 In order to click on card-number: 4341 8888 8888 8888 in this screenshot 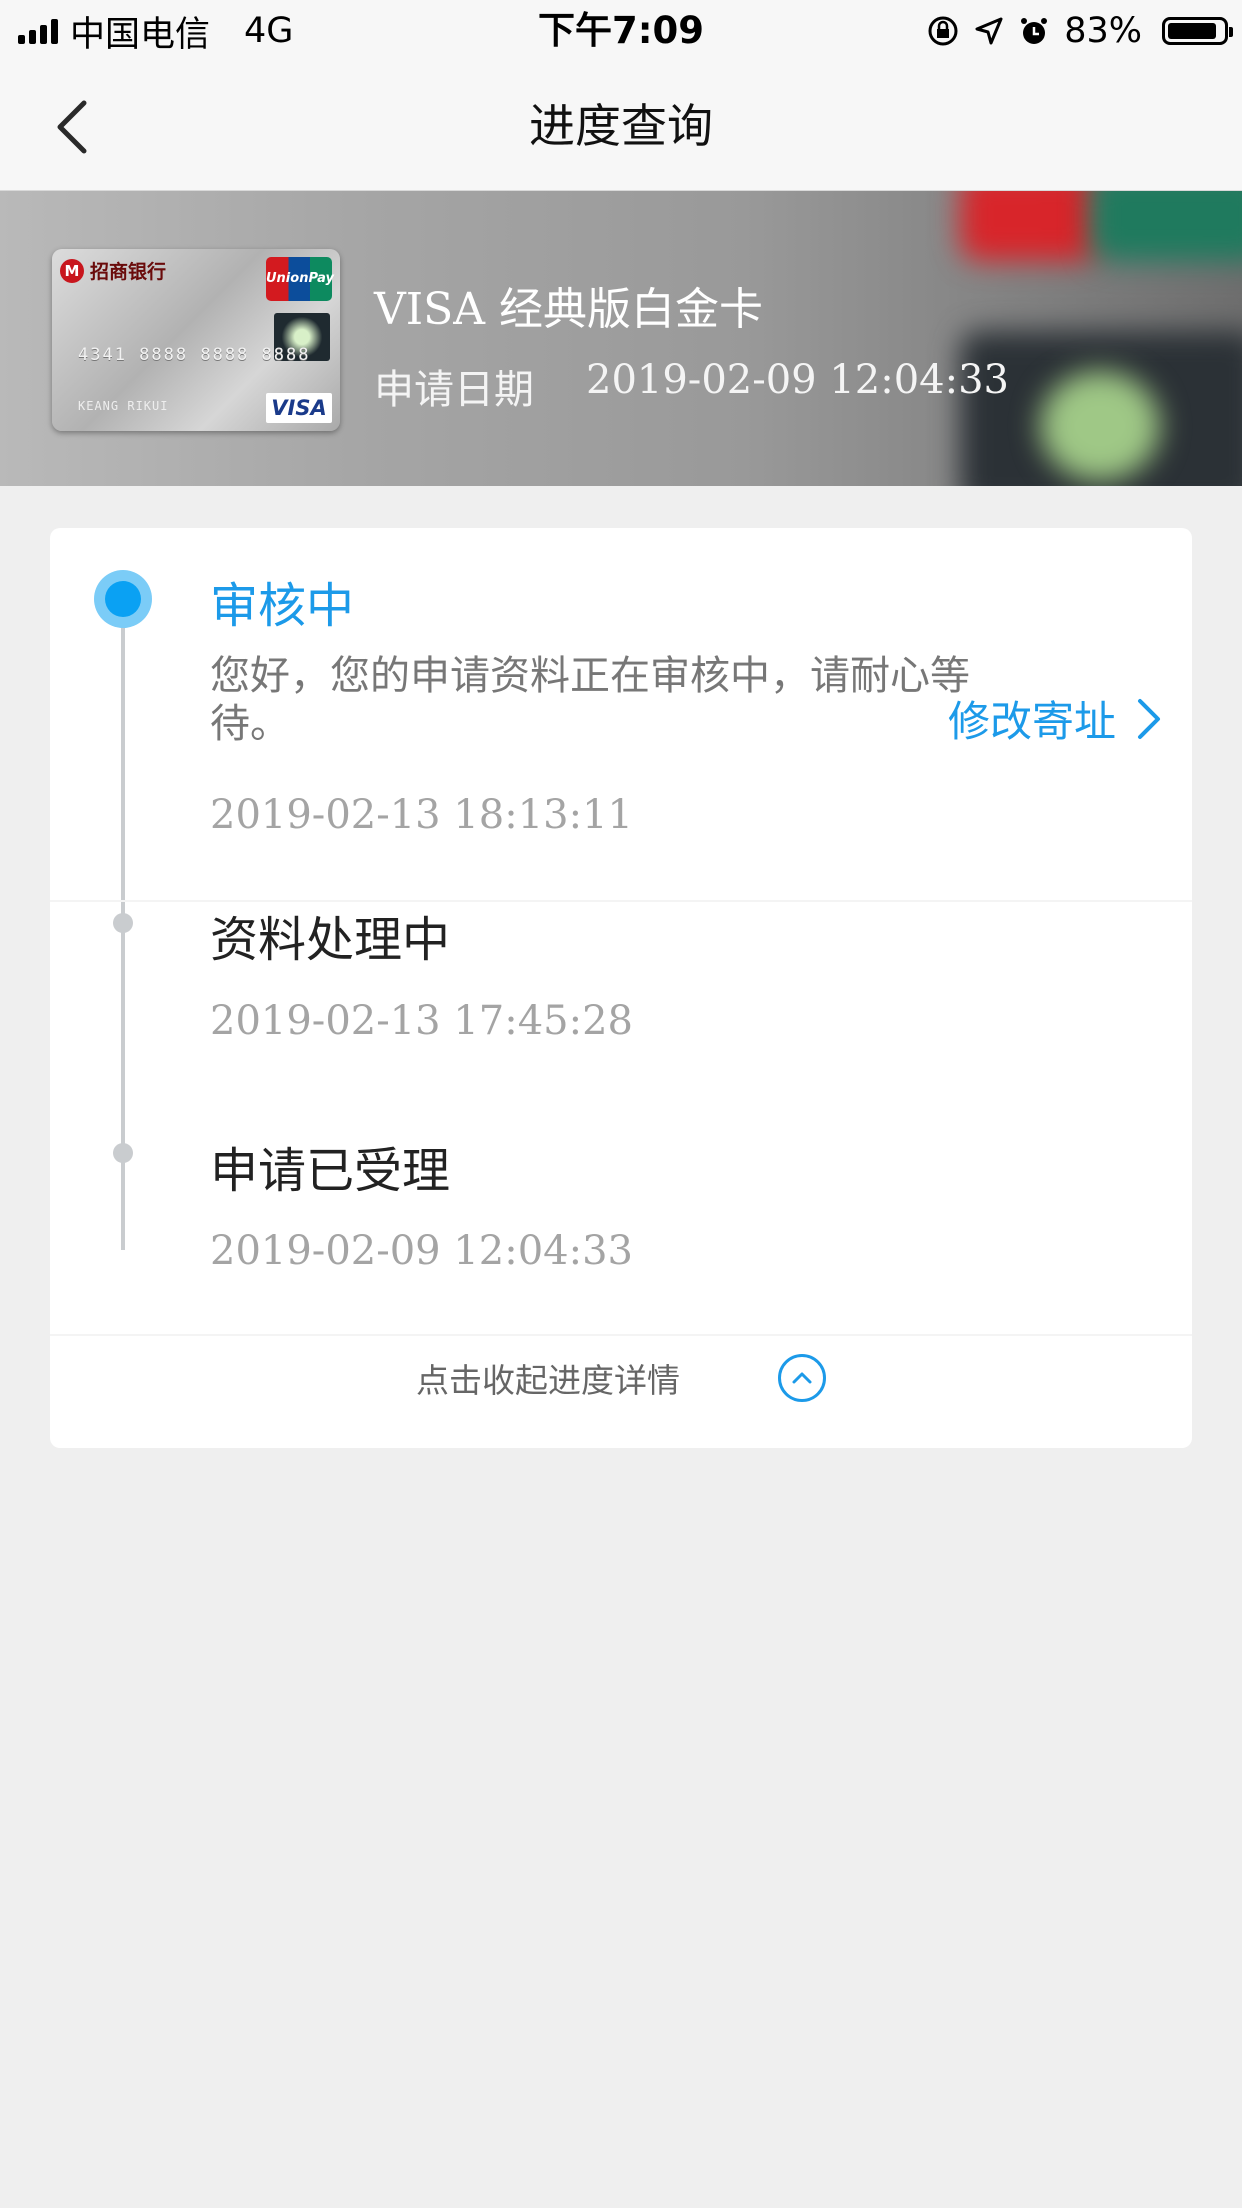, I will do `click(194, 355)`.